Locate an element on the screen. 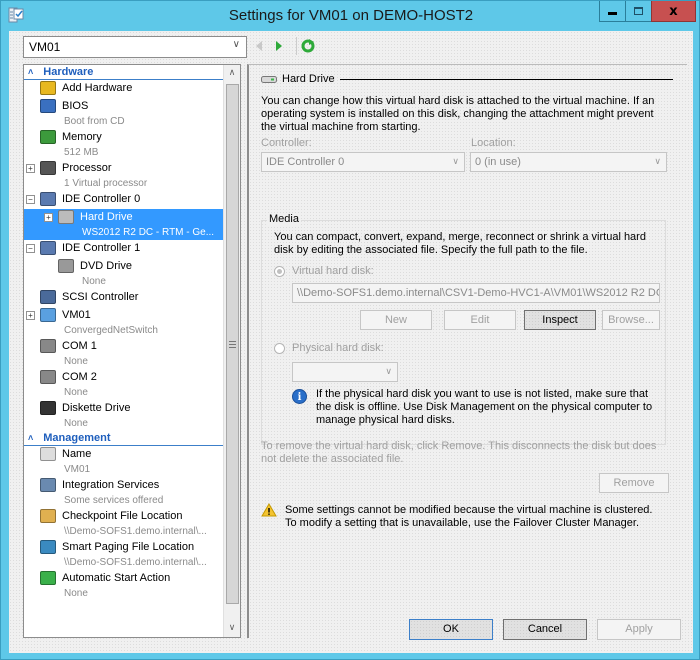  minimize-button is located at coordinates (612, 11).